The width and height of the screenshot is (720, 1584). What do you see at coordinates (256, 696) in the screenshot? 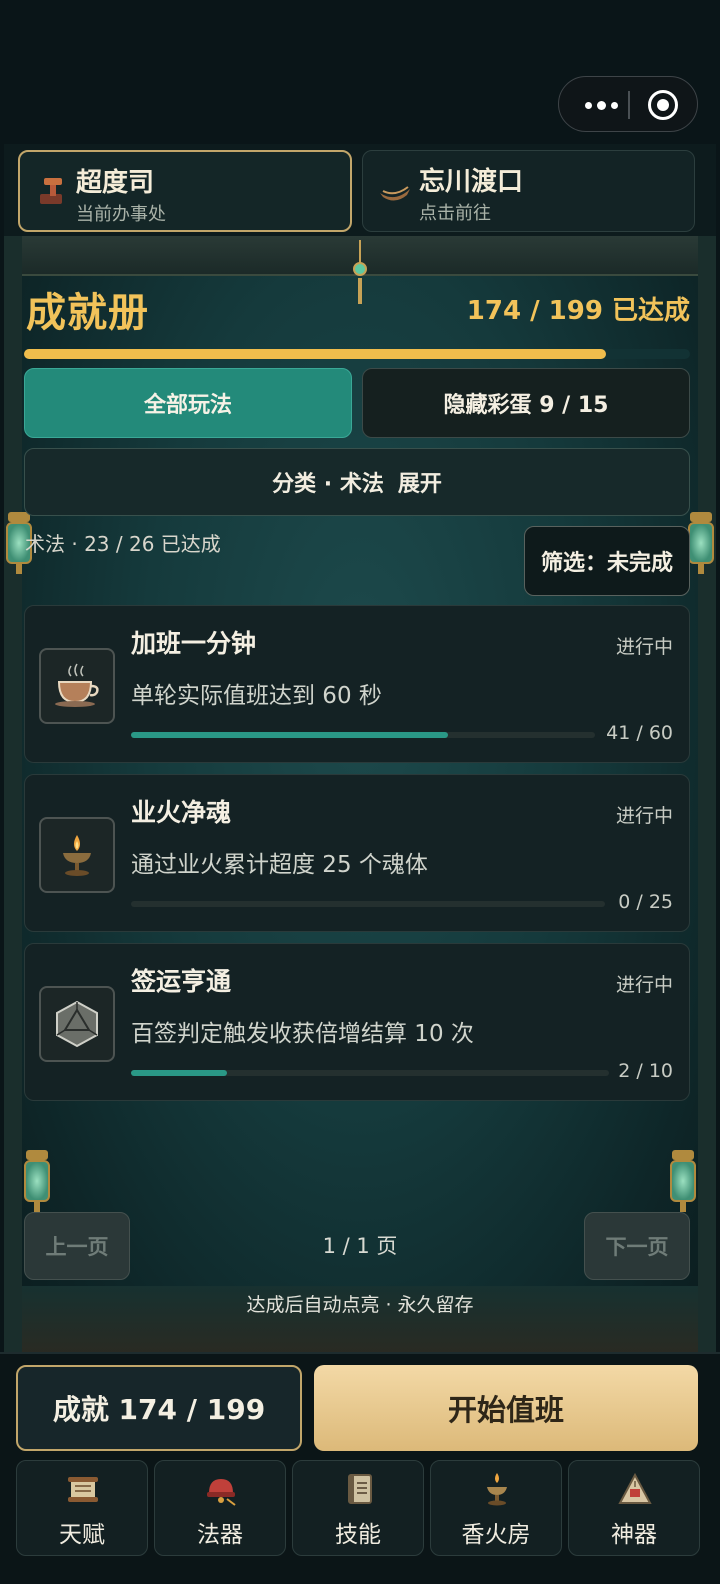
I see `achievement-description: 单轮实际值班达到 60 秒` at bounding box center [256, 696].